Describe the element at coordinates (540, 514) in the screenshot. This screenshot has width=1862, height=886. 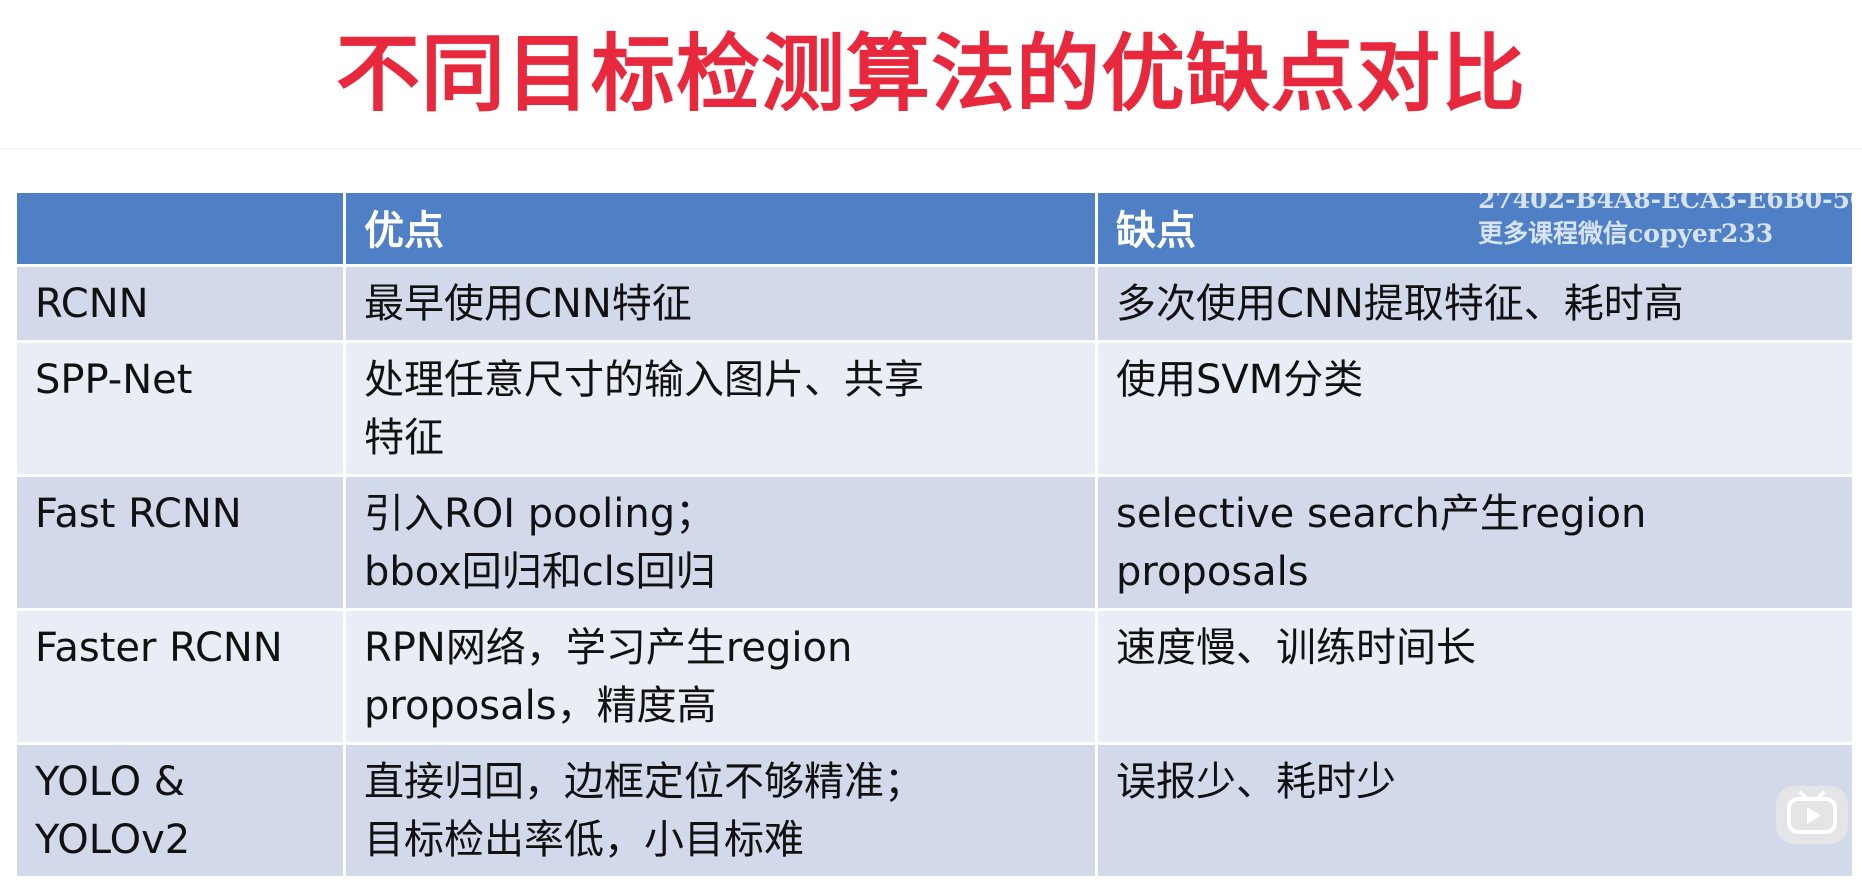
I see `pros-text: 引入ROI pooling；` at that location.